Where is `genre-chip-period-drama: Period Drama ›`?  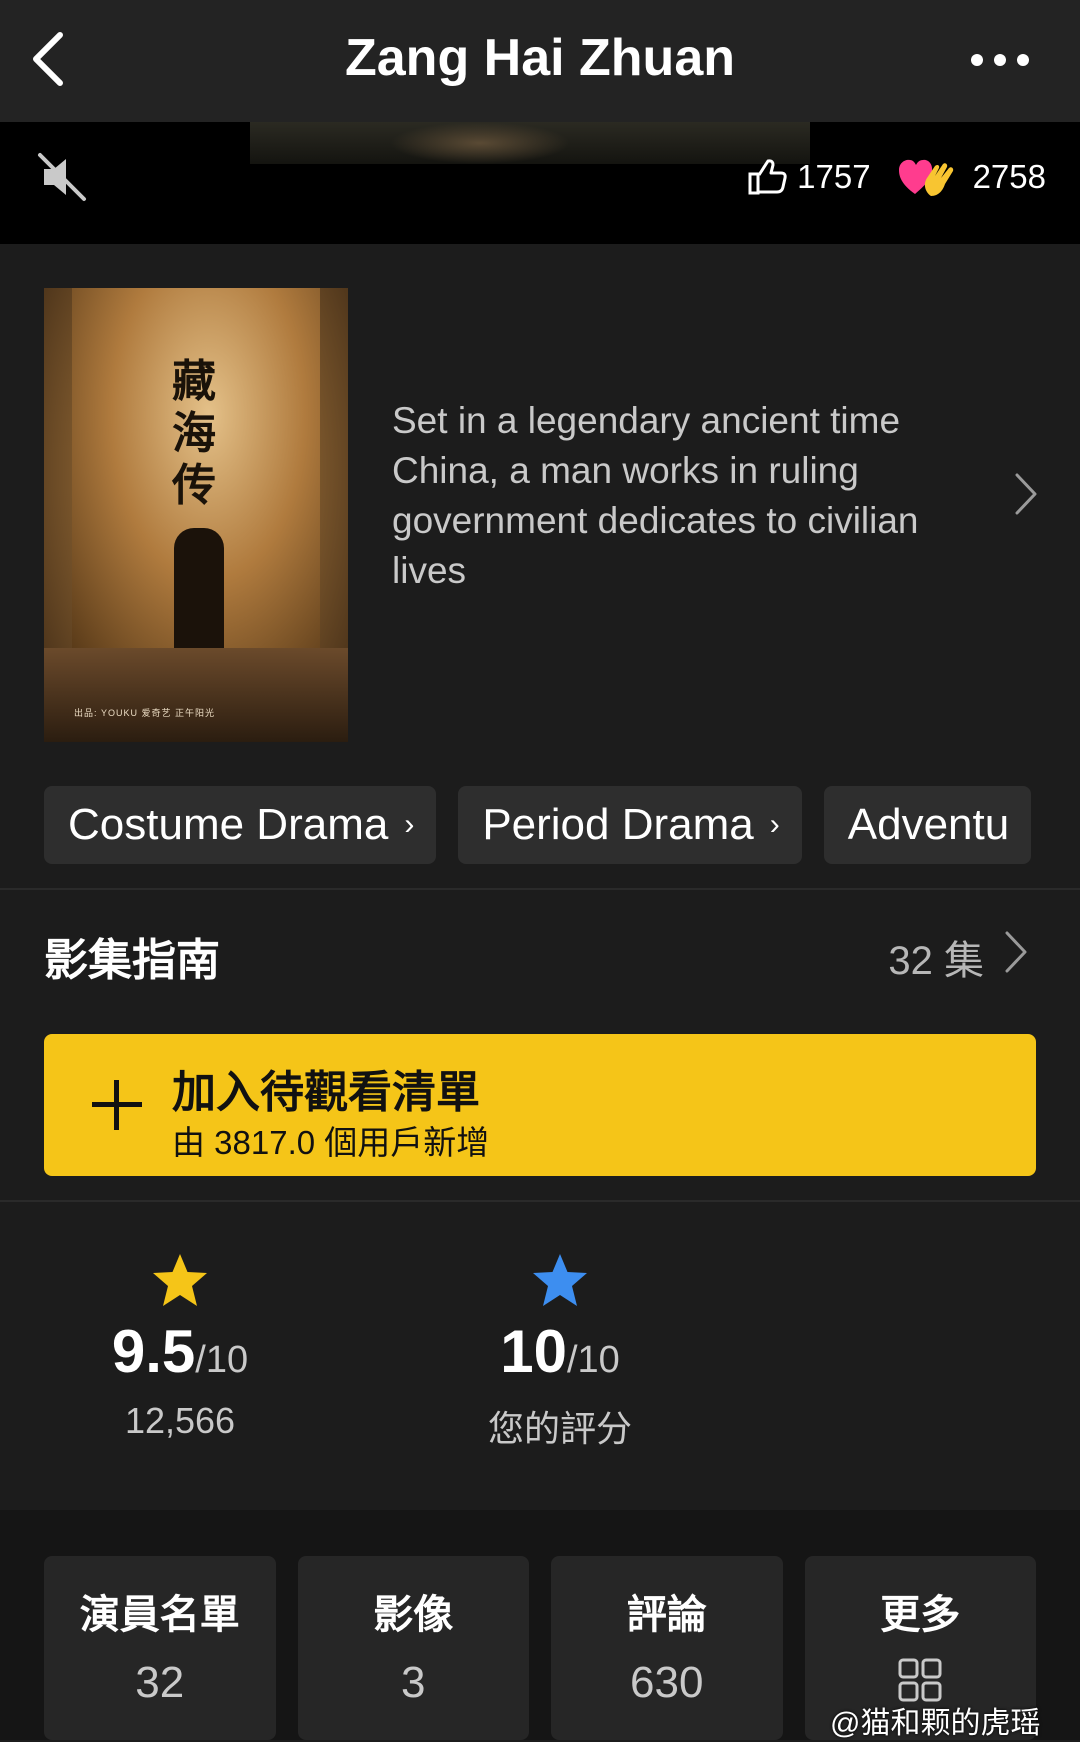
genre-chip-period-drama: Period Drama › is located at coordinates (630, 825).